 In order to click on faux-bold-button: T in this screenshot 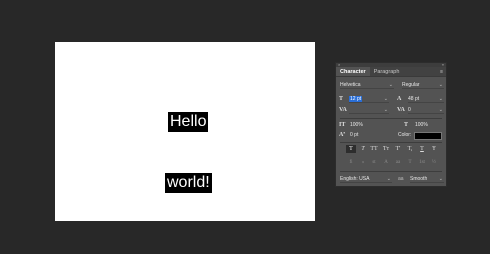, I will do `click(351, 149)`.